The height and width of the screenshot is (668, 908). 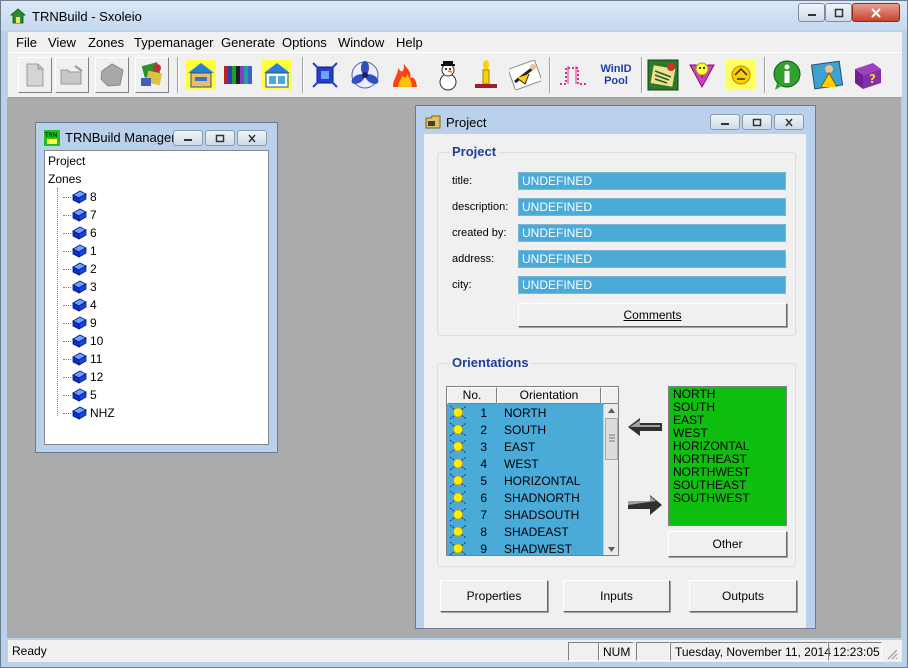 I want to click on orientation-name: SHADEAST, so click(x=536, y=532).